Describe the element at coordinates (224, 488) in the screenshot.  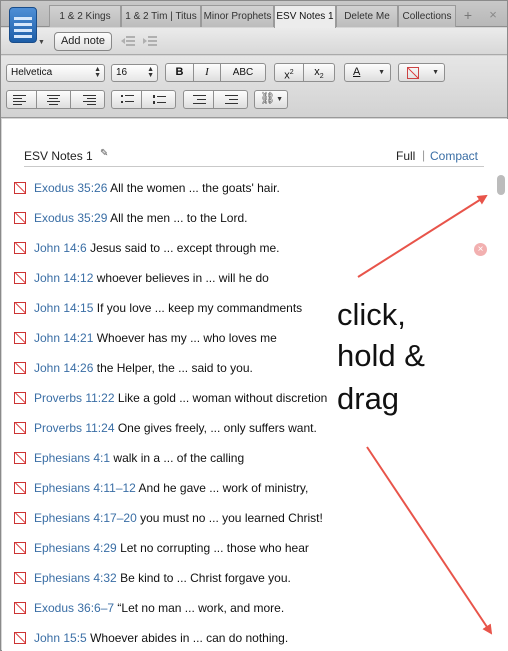
I see `note-text: And he gave ... work of ministry,` at that location.